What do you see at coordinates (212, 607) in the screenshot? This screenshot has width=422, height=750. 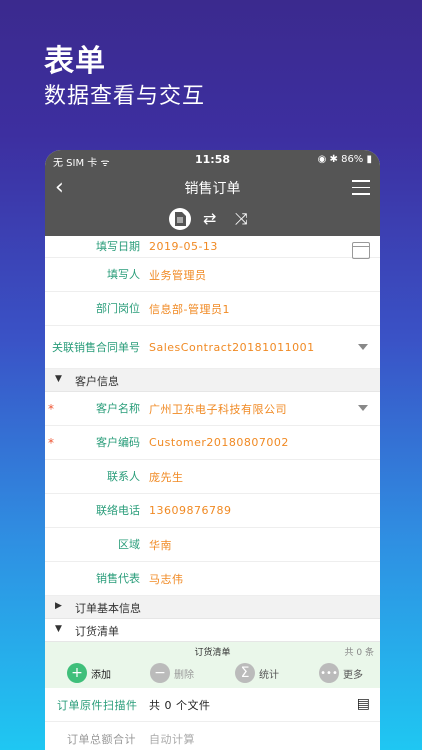 I see `section-order-basic: ▶ 订单基本信息` at bounding box center [212, 607].